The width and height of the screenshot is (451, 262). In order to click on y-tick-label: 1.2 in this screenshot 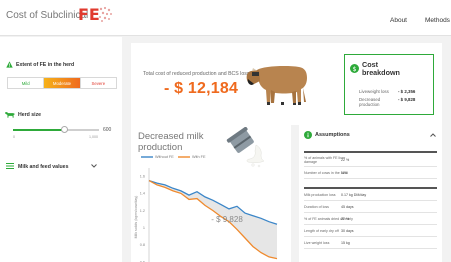, I will do `click(142, 211)`.